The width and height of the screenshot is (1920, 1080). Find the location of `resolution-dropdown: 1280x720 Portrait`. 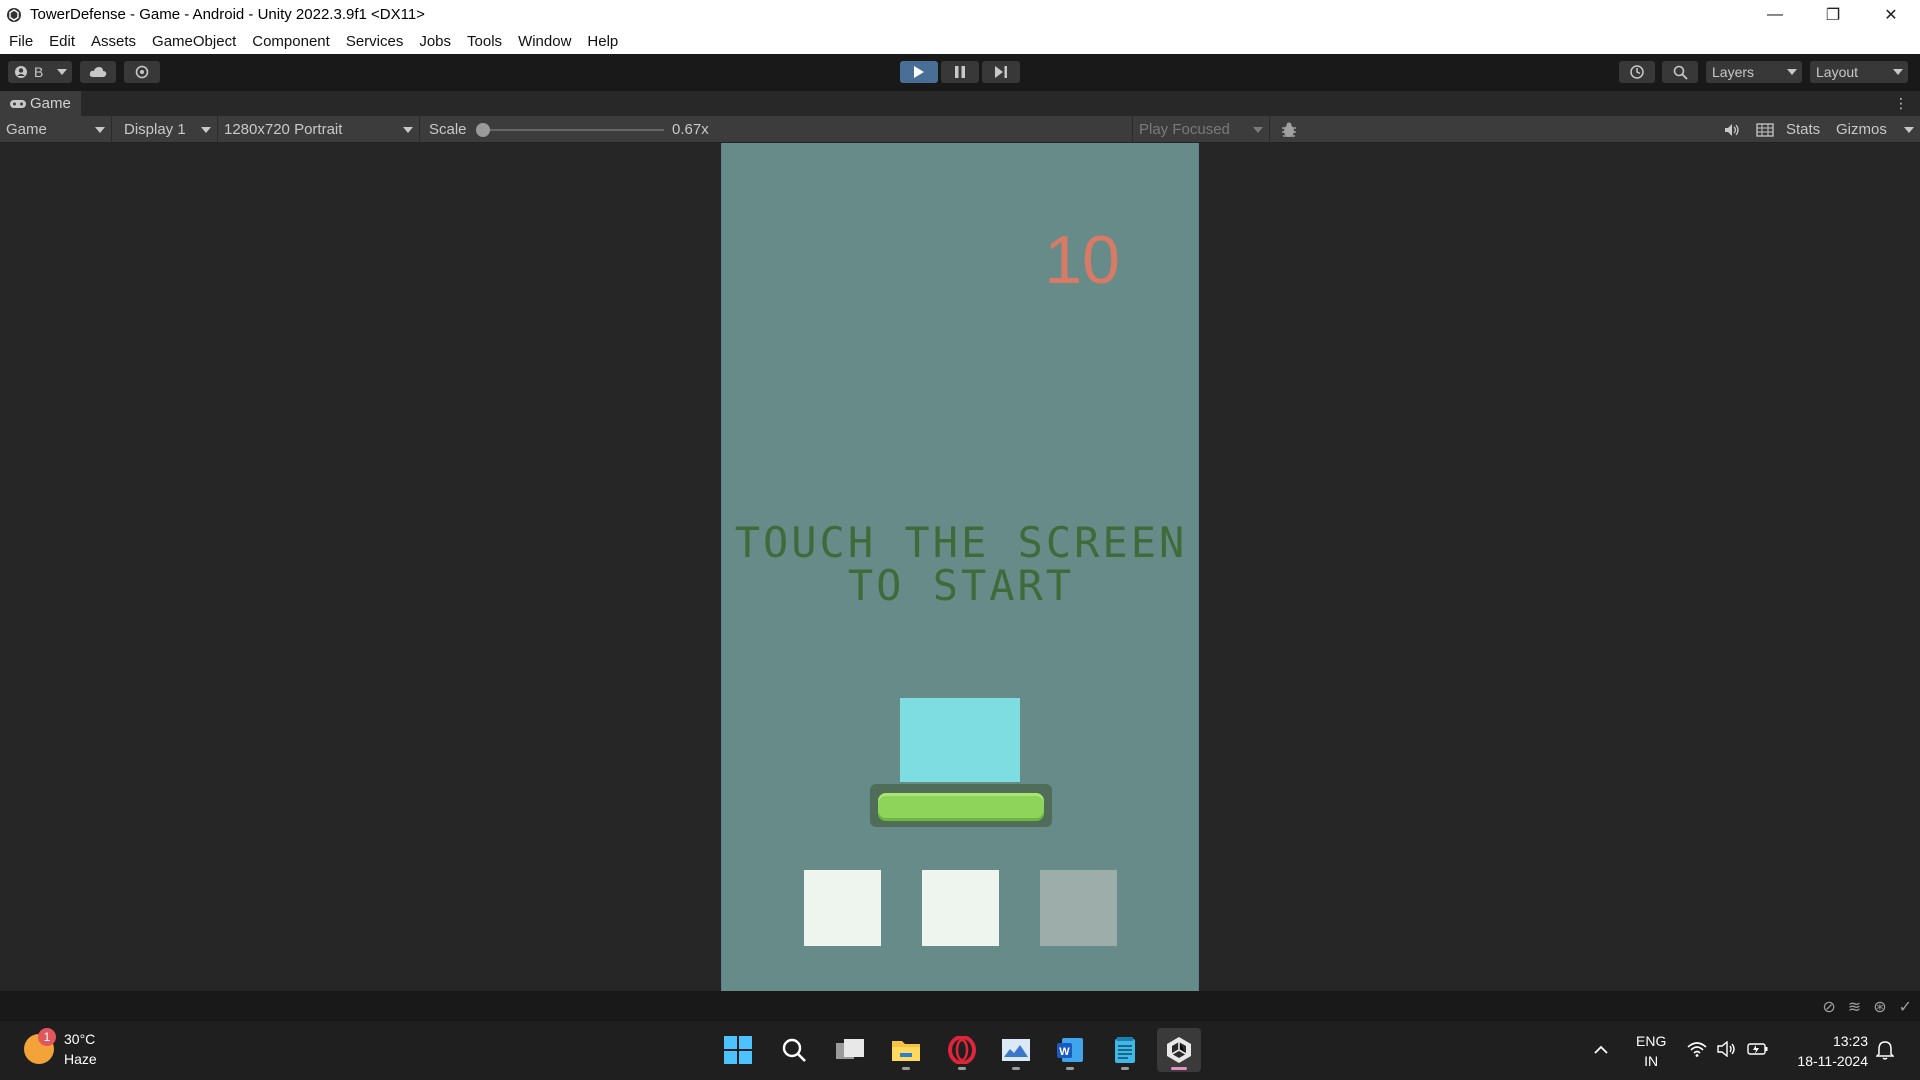

resolution-dropdown: 1280x720 Portrait is located at coordinates (319, 129).